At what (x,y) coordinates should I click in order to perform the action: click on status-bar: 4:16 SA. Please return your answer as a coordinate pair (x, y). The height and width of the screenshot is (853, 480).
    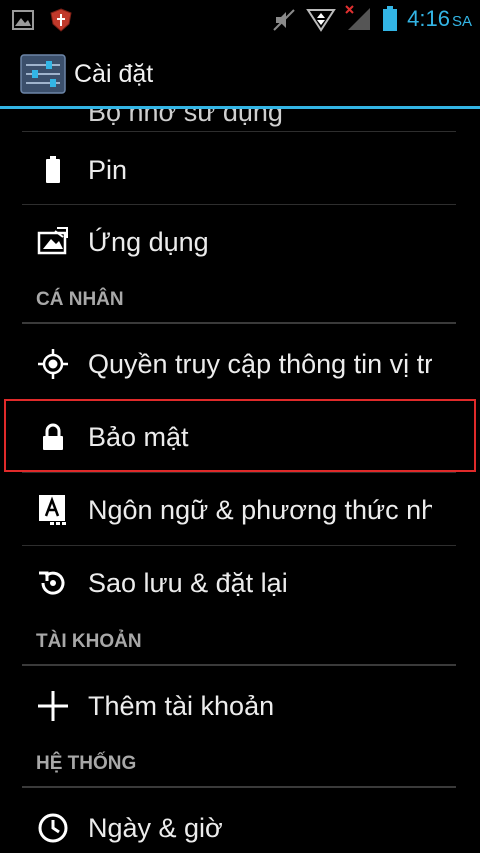
    Looking at the image, I should click on (240, 20).